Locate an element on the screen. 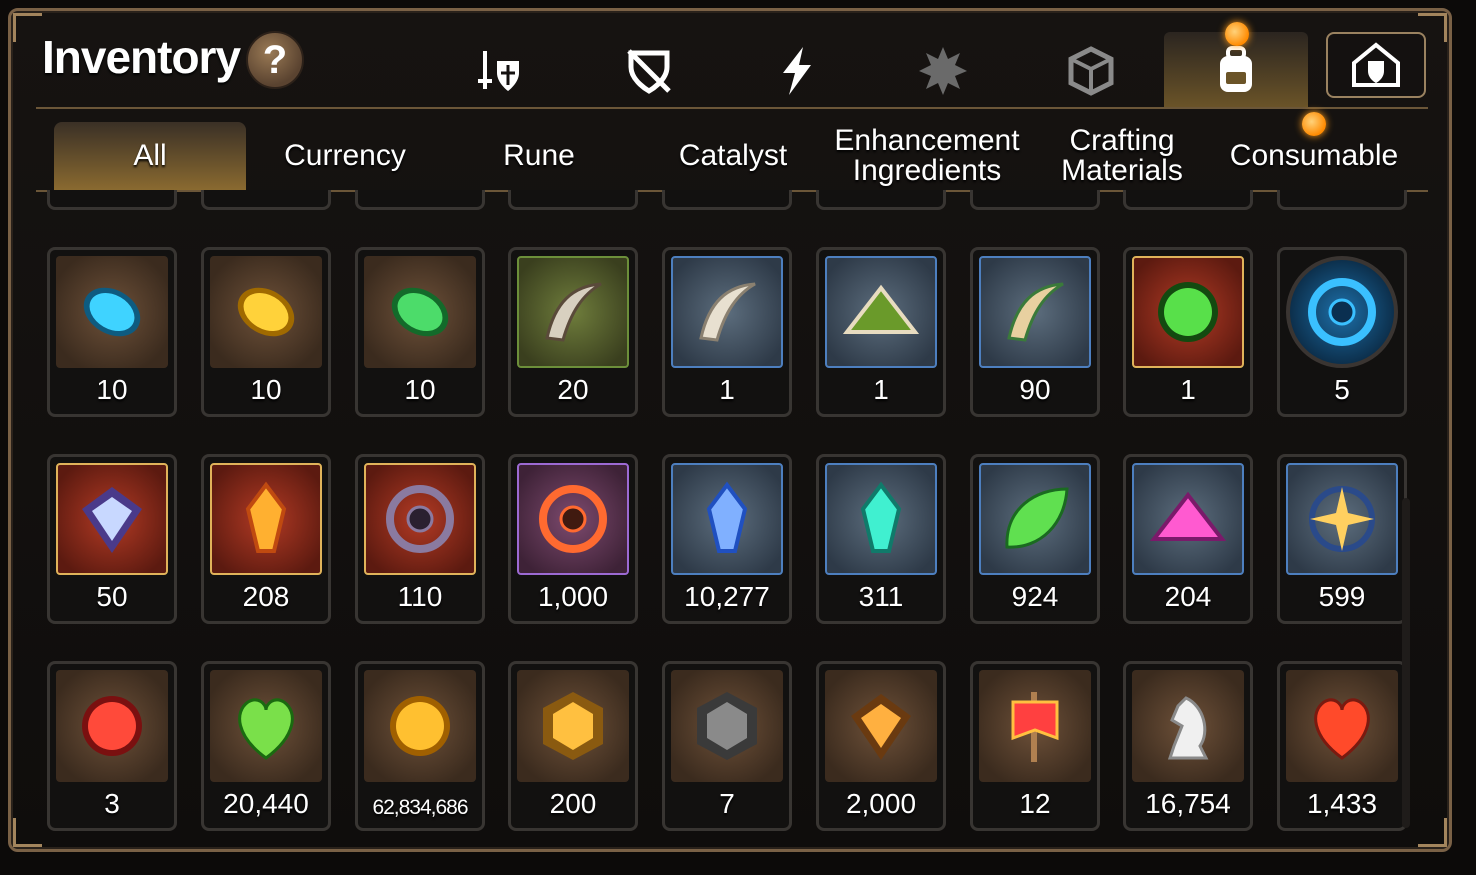  red-seal-icon is located at coordinates (112, 726).